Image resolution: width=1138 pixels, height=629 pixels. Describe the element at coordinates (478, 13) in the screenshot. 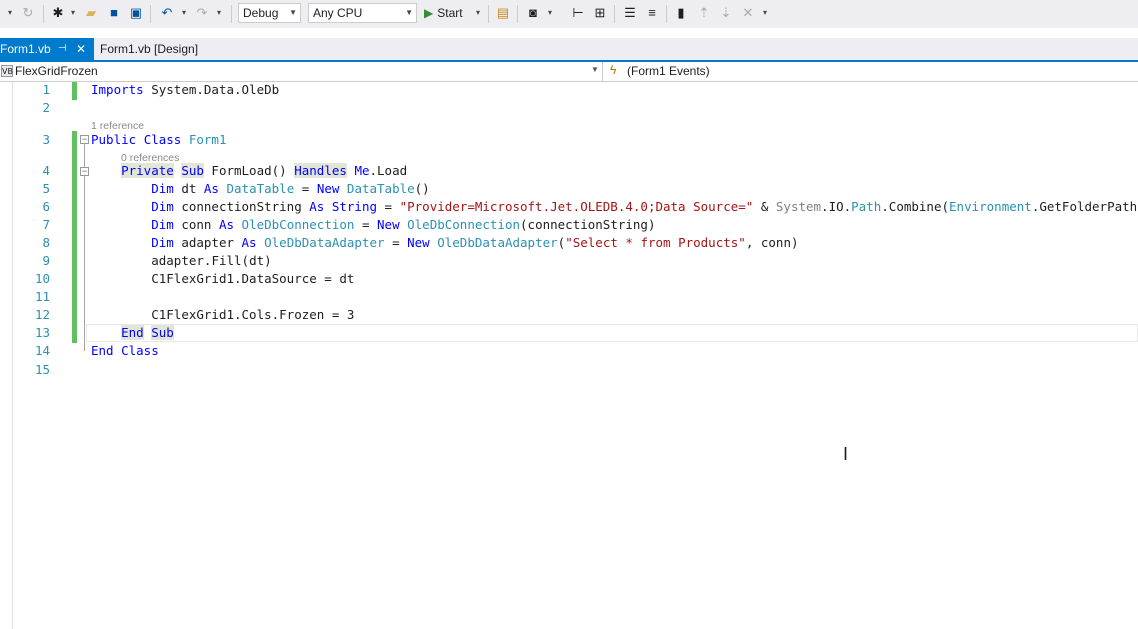

I see `start-dropdown-icon: ▾` at that location.